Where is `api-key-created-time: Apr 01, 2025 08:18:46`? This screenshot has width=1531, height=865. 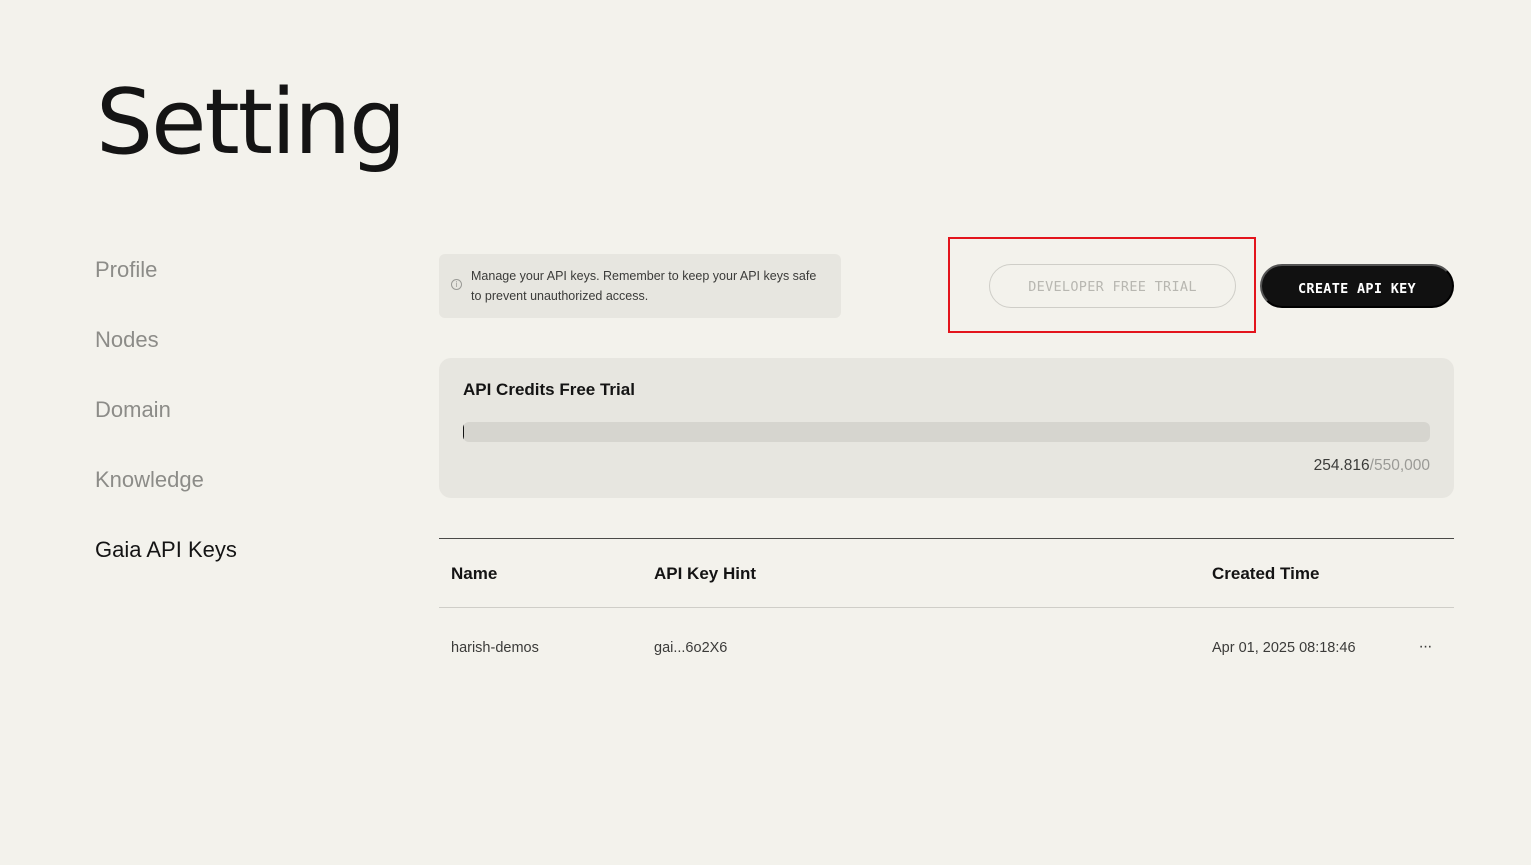 api-key-created-time: Apr 01, 2025 08:18:46 is located at coordinates (1284, 648).